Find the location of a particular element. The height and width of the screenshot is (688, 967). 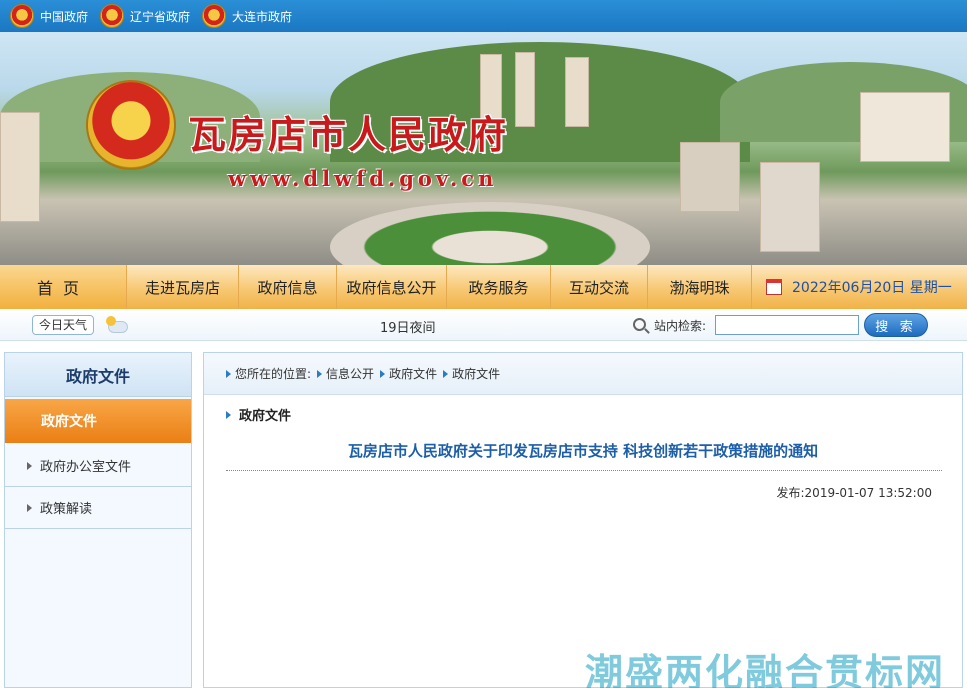

link-label: 辽宁省政府 is located at coordinates (160, 16).